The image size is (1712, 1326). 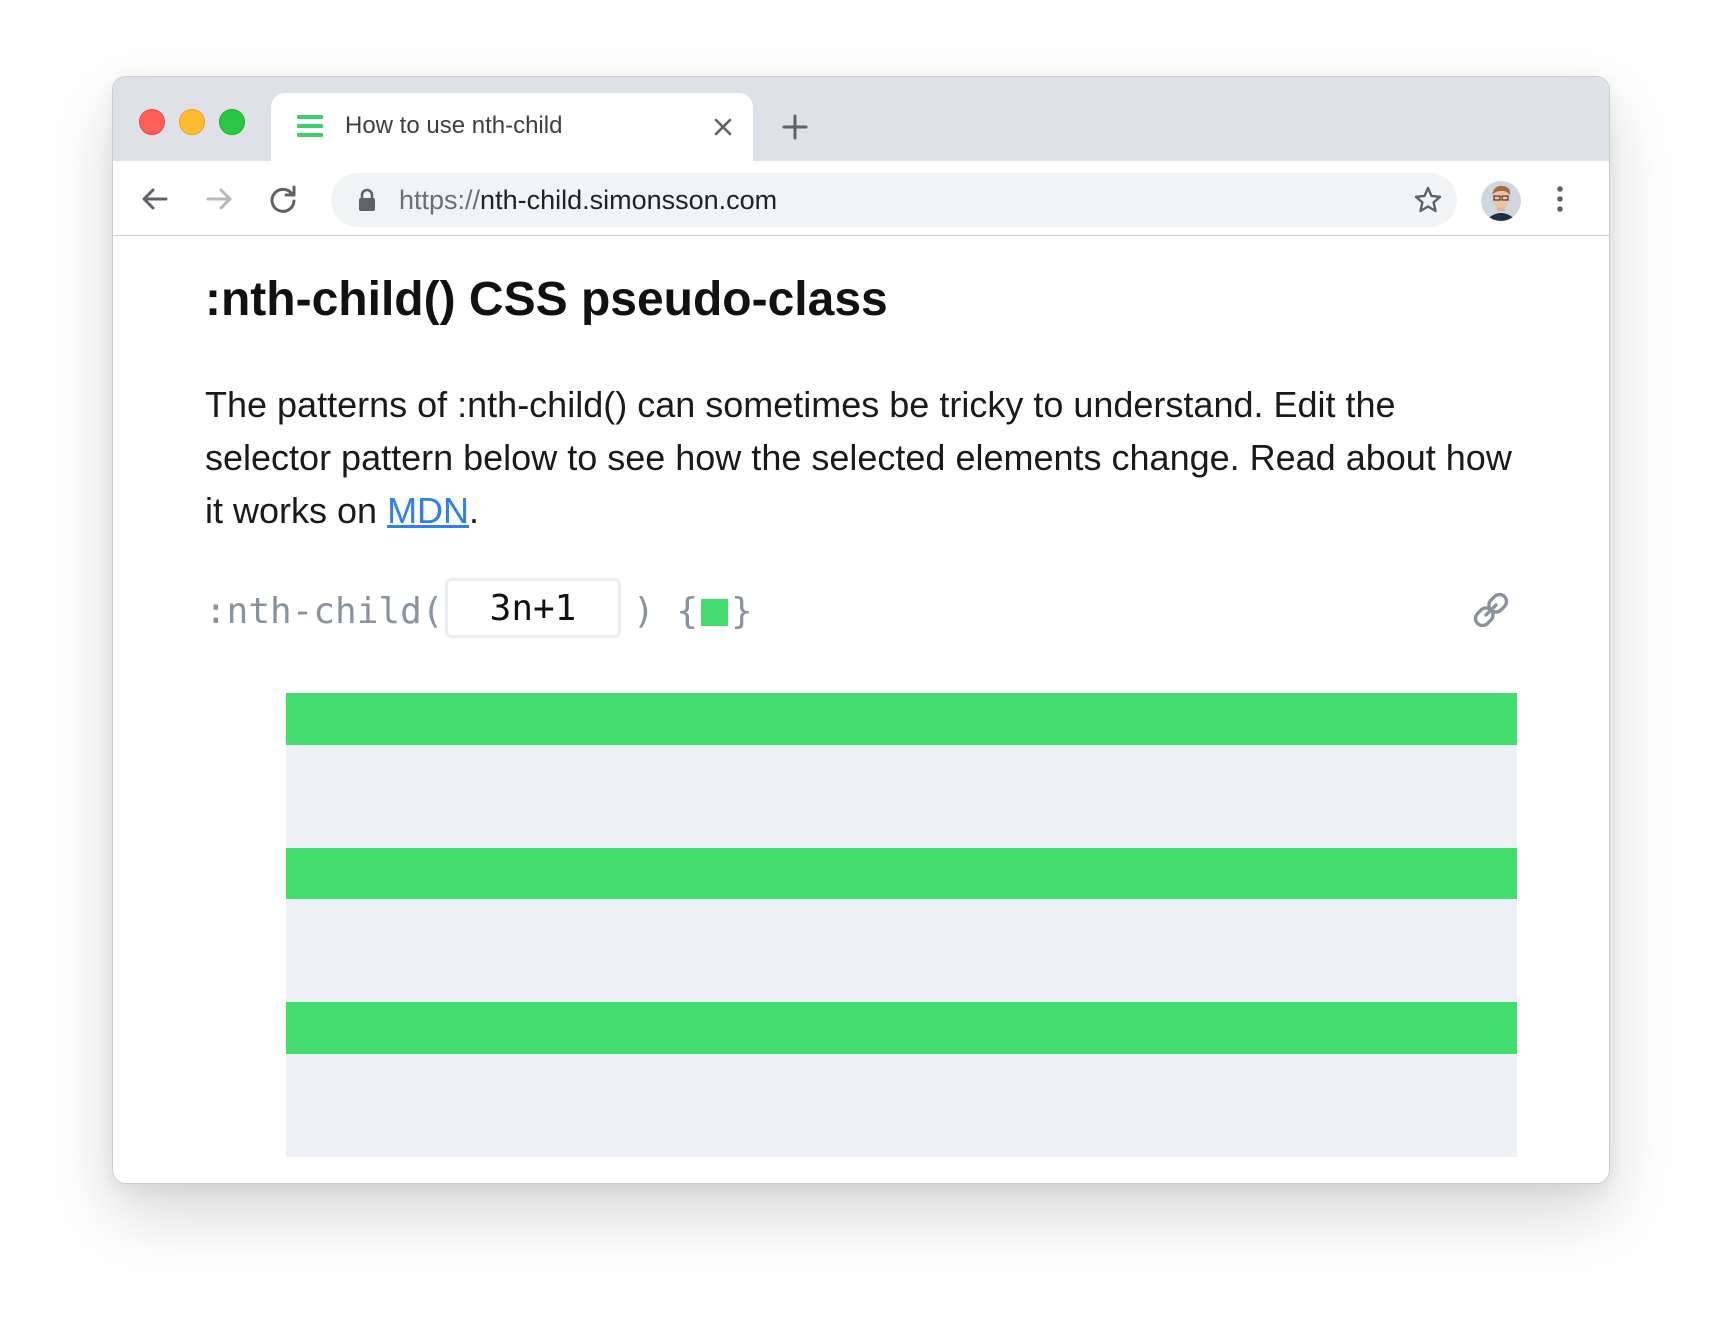 I want to click on intro-end: ., so click(x=474, y=510).